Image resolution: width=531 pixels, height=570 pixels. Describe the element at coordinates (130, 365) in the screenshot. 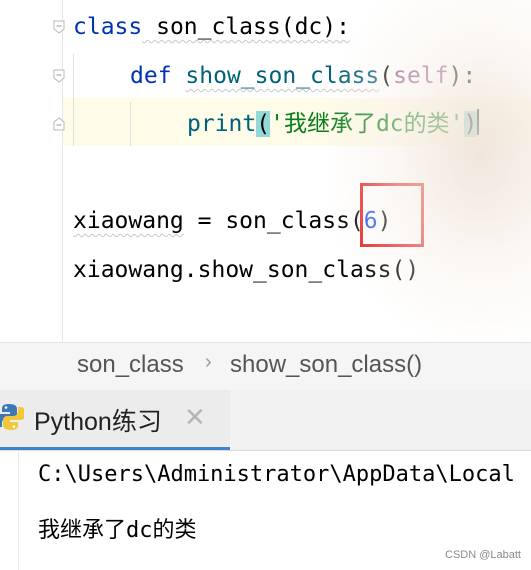

I see `breadcrumb-item-class: son_class` at that location.